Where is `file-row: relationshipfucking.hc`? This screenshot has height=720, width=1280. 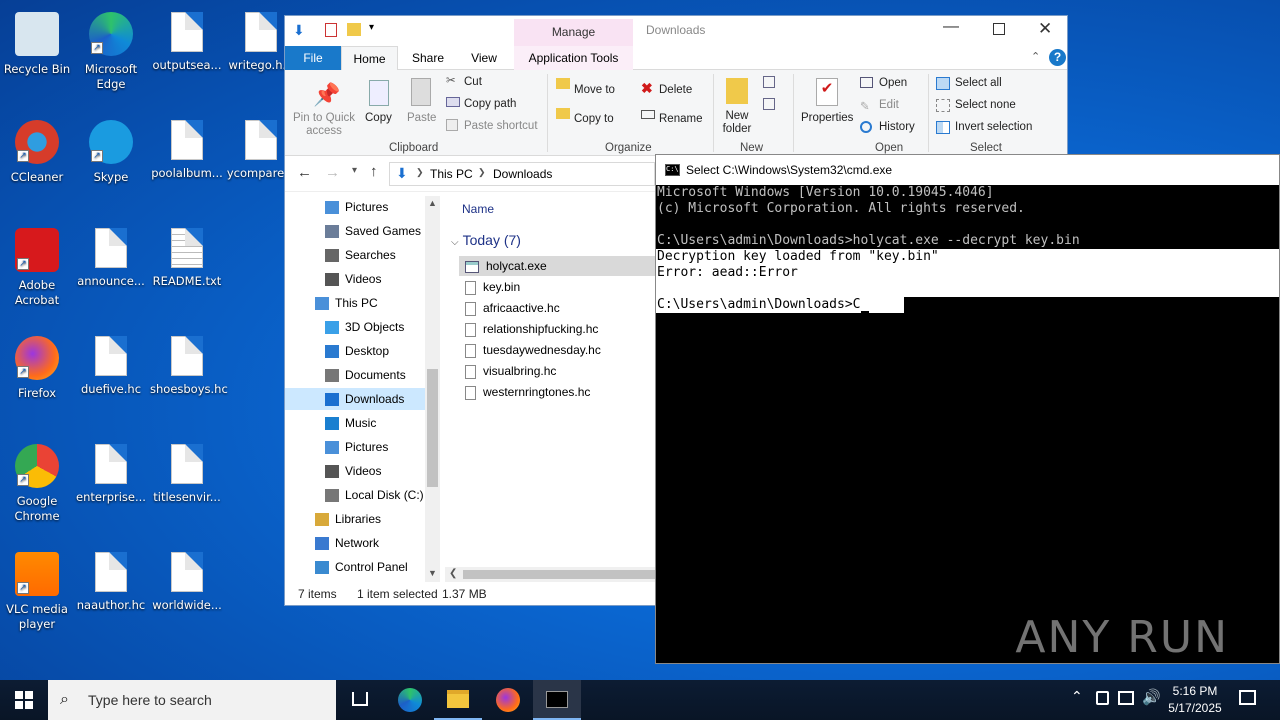
file-row: relationshipfucking.hc is located at coordinates (564, 329).